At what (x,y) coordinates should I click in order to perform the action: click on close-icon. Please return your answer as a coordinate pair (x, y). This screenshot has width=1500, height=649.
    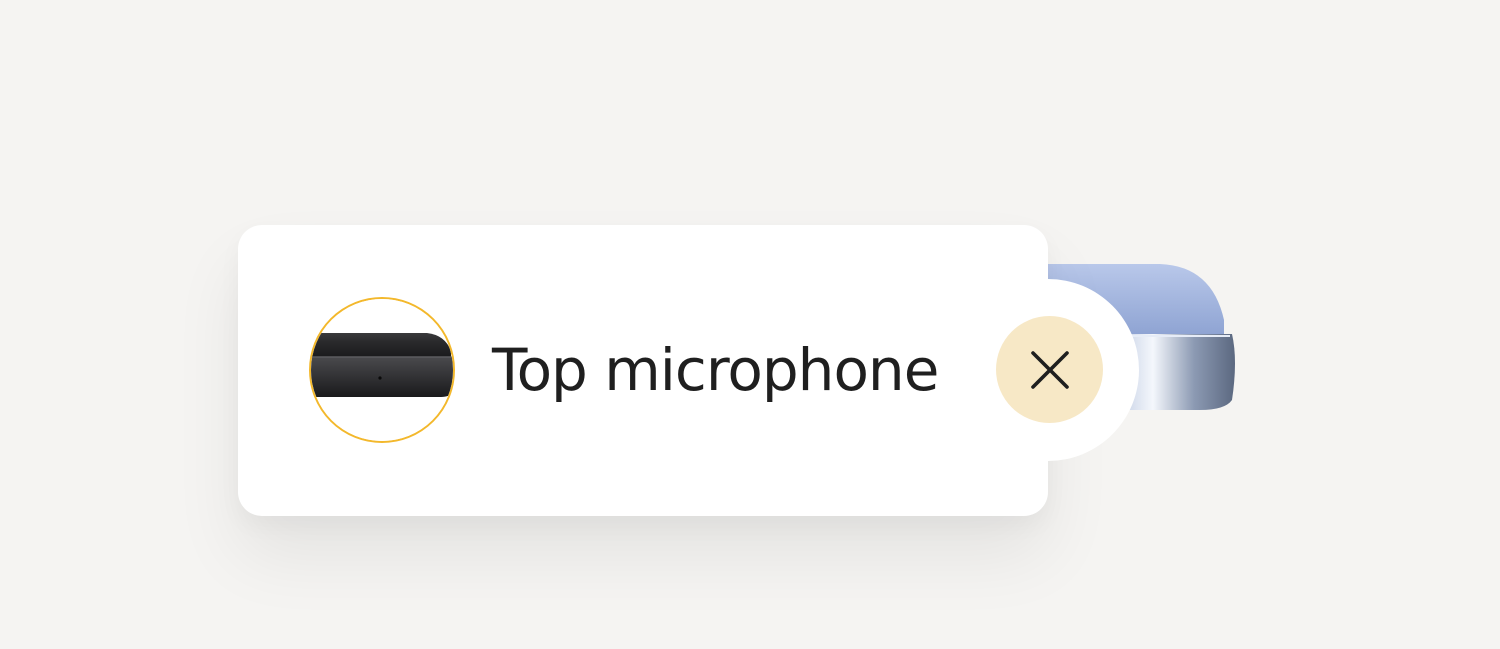
    Looking at the image, I should click on (1049, 369).